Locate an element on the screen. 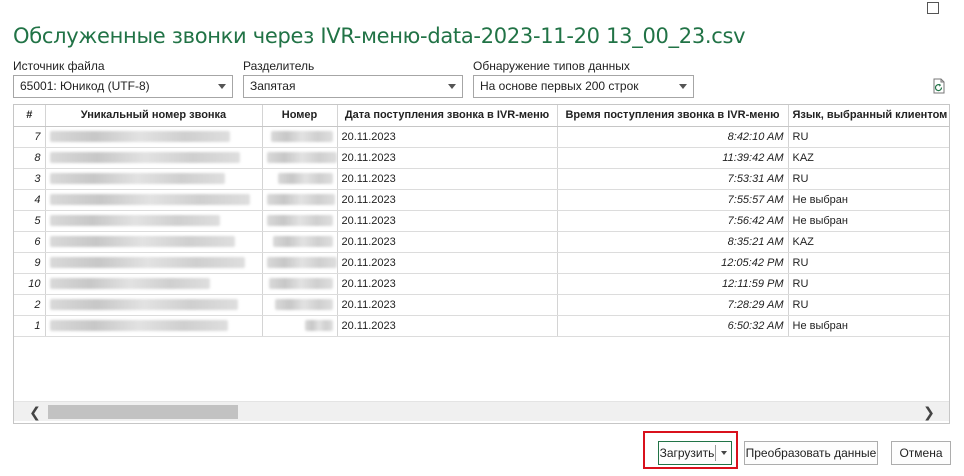  call-time: 8:42:10 AM is located at coordinates (673, 137).